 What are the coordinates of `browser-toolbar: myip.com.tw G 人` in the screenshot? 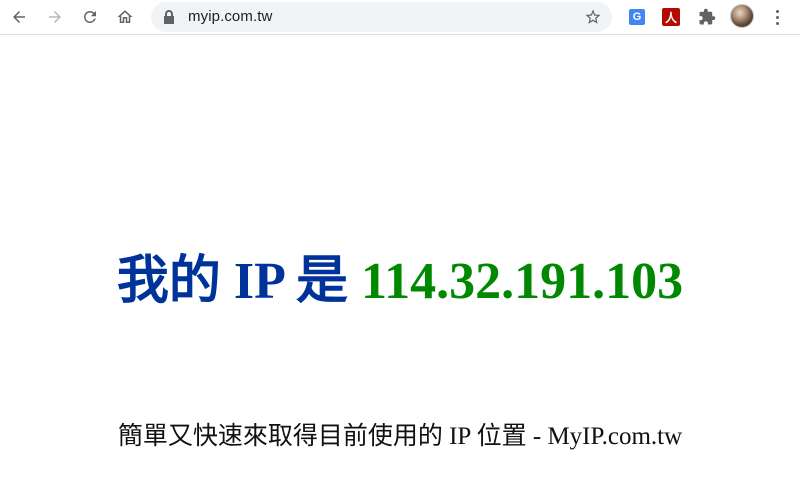 It's located at (400, 17).